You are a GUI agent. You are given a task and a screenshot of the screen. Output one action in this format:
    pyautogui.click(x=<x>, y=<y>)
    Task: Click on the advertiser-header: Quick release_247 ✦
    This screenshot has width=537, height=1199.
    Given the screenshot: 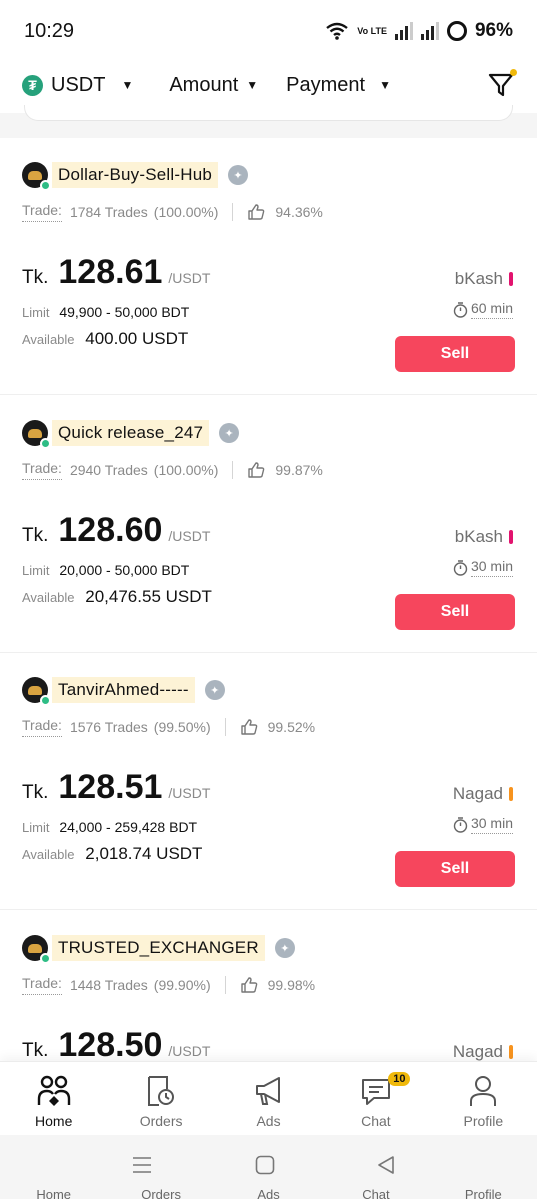 What is the action you would take?
    pyautogui.click(x=131, y=434)
    